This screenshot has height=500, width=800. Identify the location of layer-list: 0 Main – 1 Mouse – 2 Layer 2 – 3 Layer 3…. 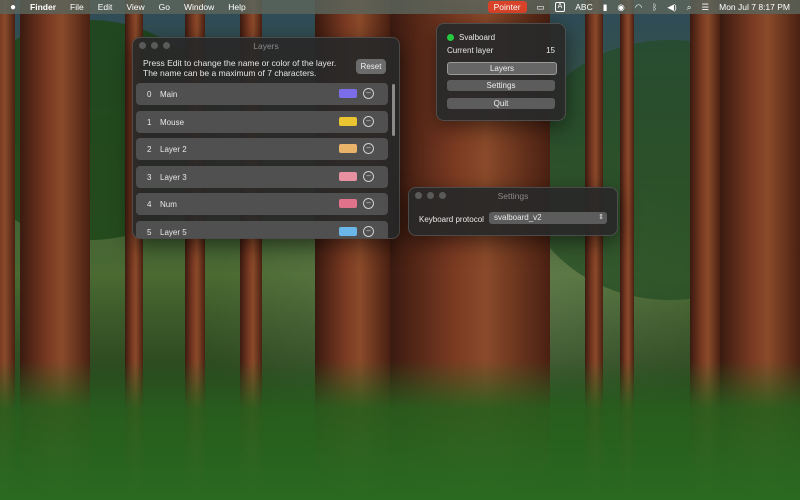
(262, 160).